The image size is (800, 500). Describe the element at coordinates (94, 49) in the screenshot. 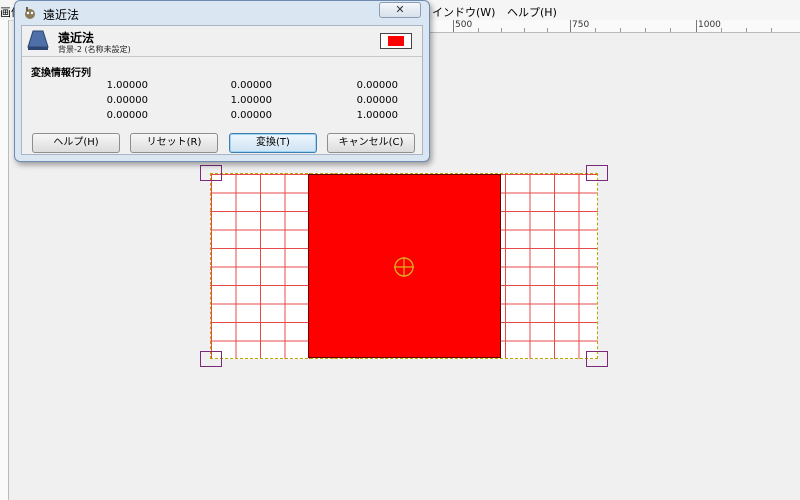

I see `layer-name: 背景-2 (名称未設定)` at that location.